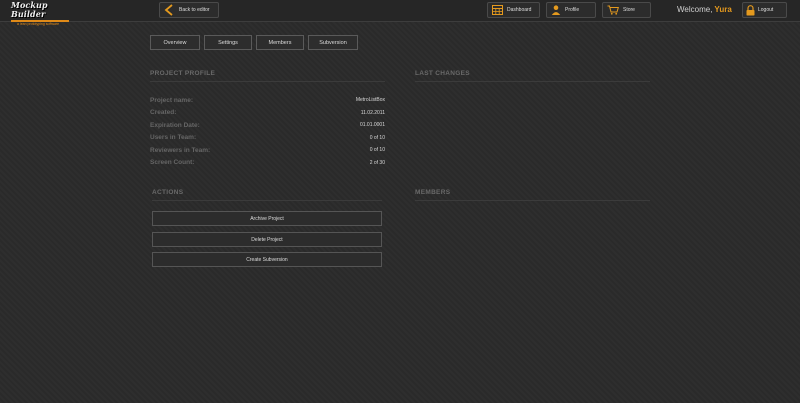 The height and width of the screenshot is (403, 800). Describe the element at coordinates (267, 138) in the screenshot. I see `profile-row: Users in Team: 0 of 10` at that location.